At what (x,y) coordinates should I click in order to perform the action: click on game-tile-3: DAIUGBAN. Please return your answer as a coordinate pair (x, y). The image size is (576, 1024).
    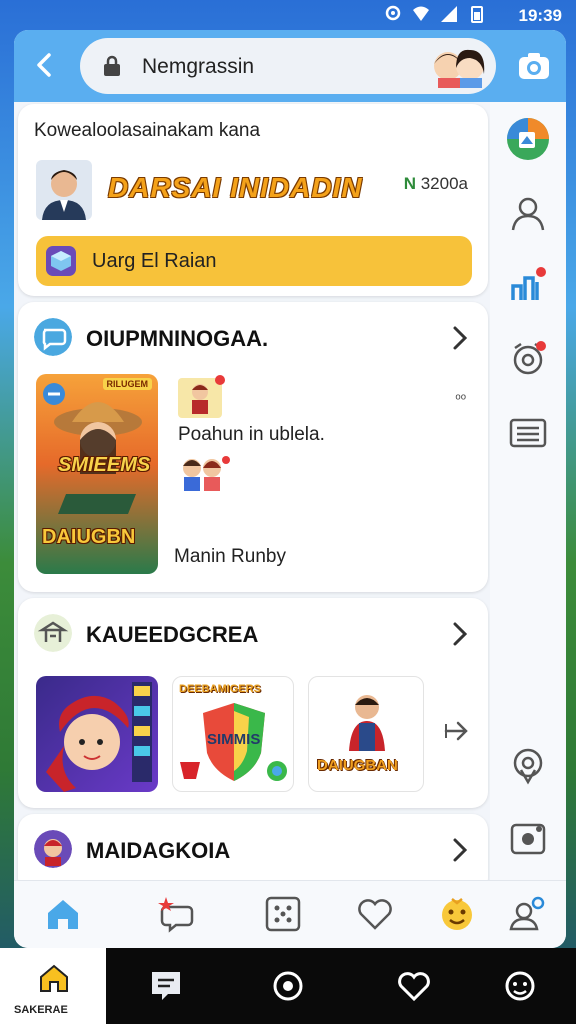
    Looking at the image, I should click on (366, 734).